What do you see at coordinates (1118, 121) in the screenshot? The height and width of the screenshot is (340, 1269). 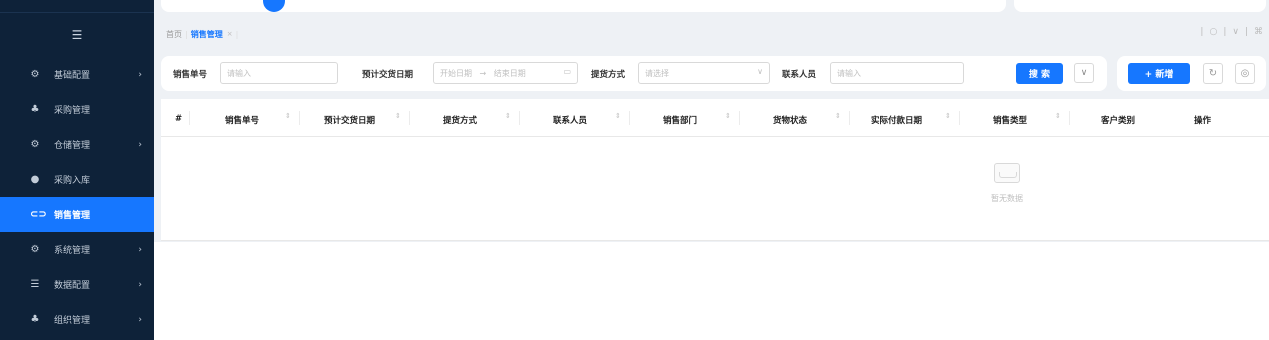 I see `column-header: 客户类别` at bounding box center [1118, 121].